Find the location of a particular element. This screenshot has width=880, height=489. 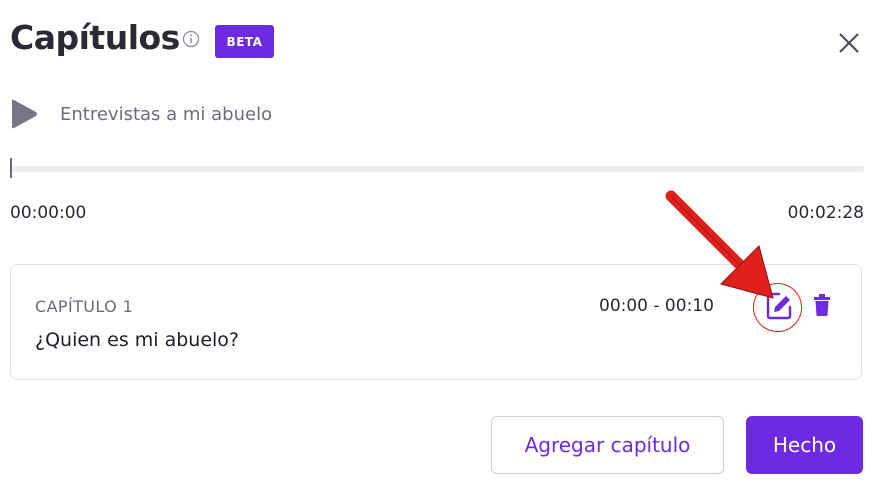

playhead is located at coordinates (11, 168).